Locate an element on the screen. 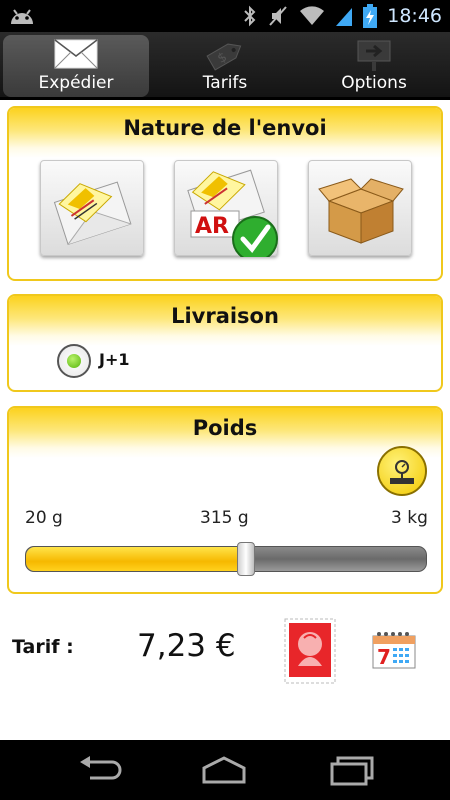 This screenshot has height=800, width=450. marianne-stamp-icon is located at coordinates (310, 651).